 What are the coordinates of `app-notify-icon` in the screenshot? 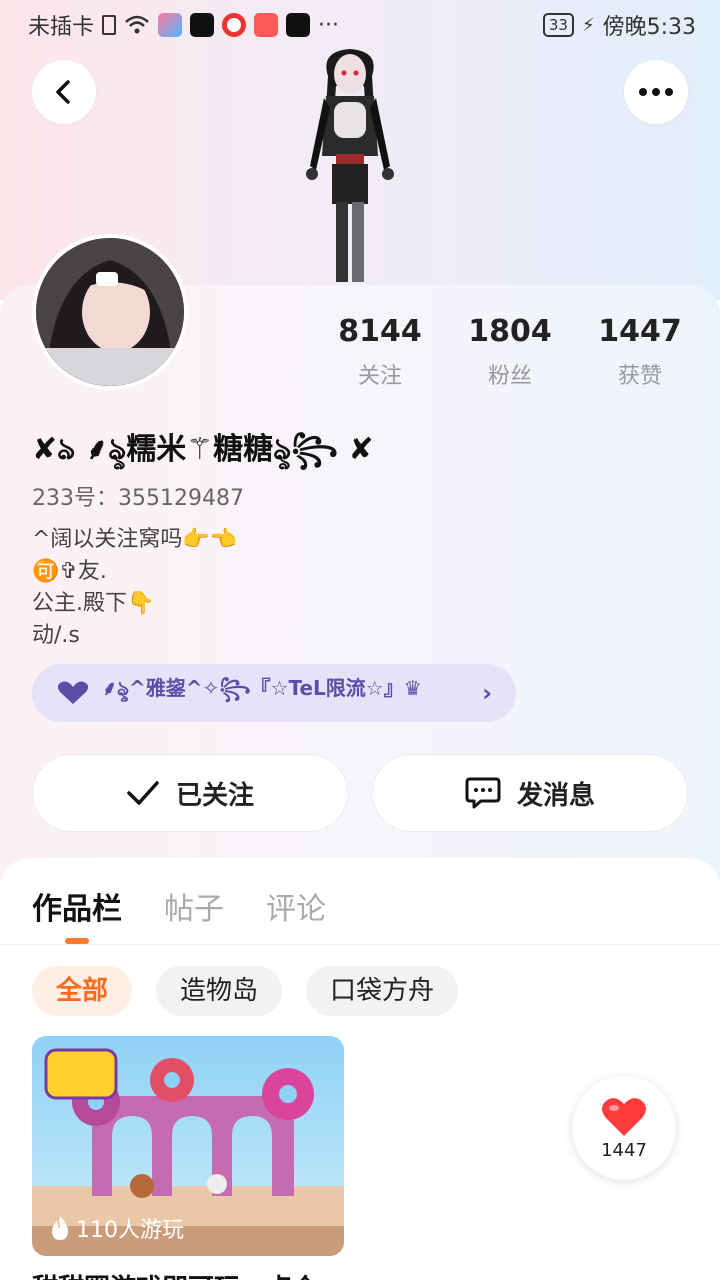 It's located at (170, 25).